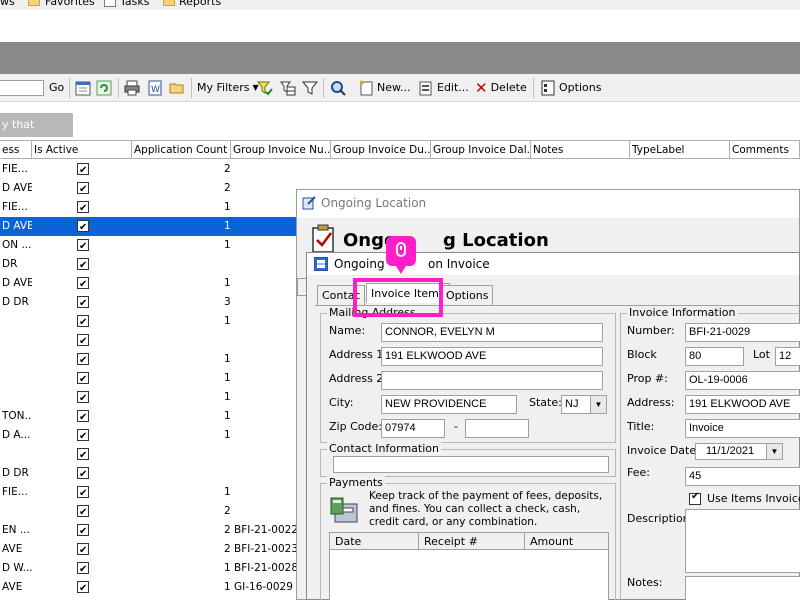 This screenshot has width=800, height=600. What do you see at coordinates (567, 541) in the screenshot?
I see `payments-column-amount: Amount` at bounding box center [567, 541].